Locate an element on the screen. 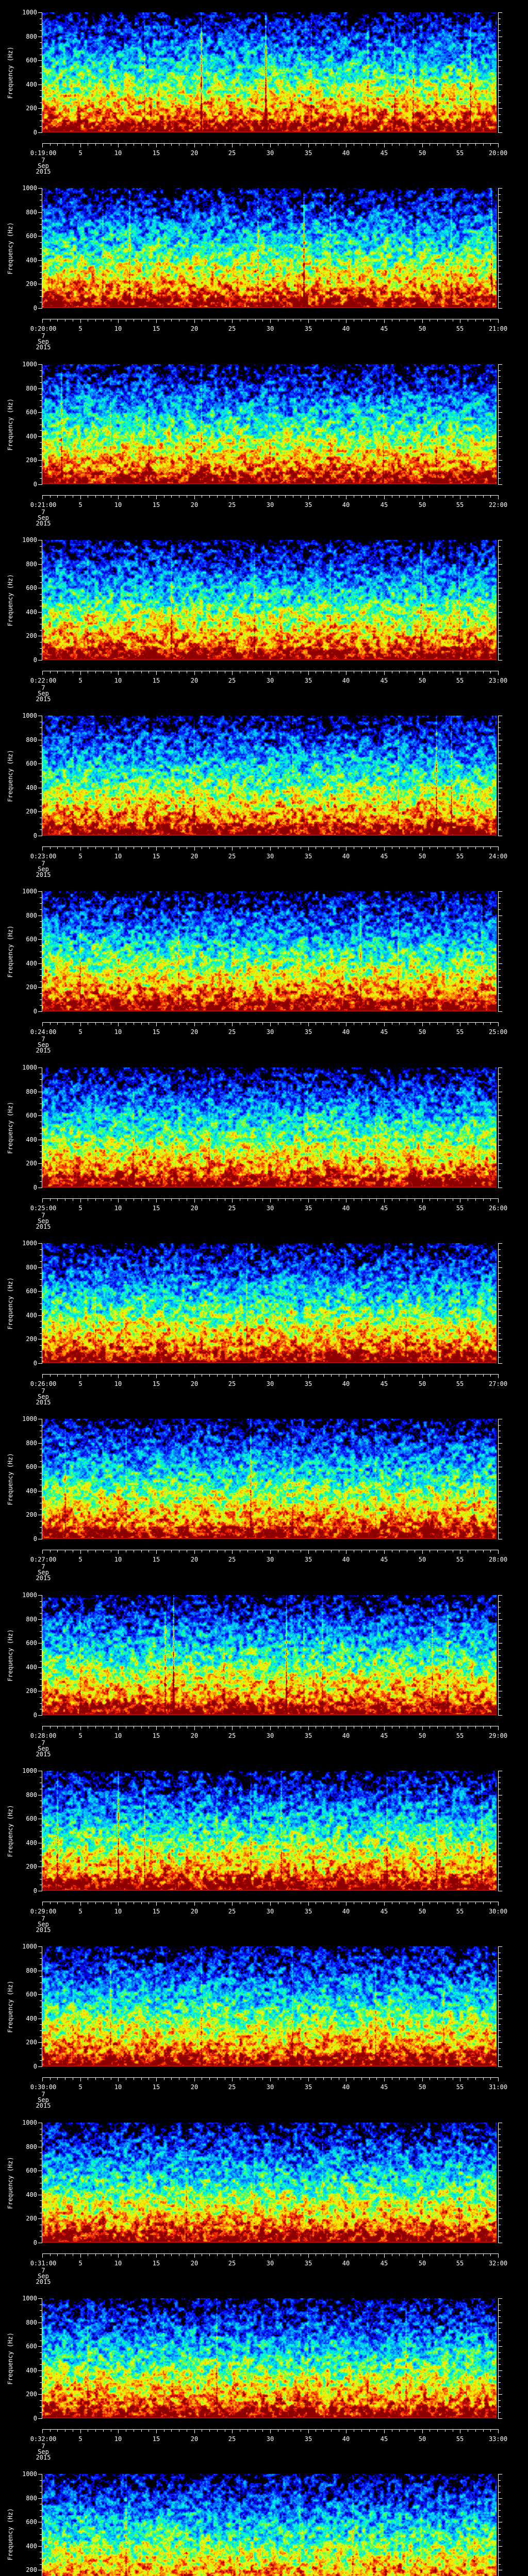 The width and height of the screenshot is (528, 2576). x-tick-label: 45 is located at coordinates (384, 505).